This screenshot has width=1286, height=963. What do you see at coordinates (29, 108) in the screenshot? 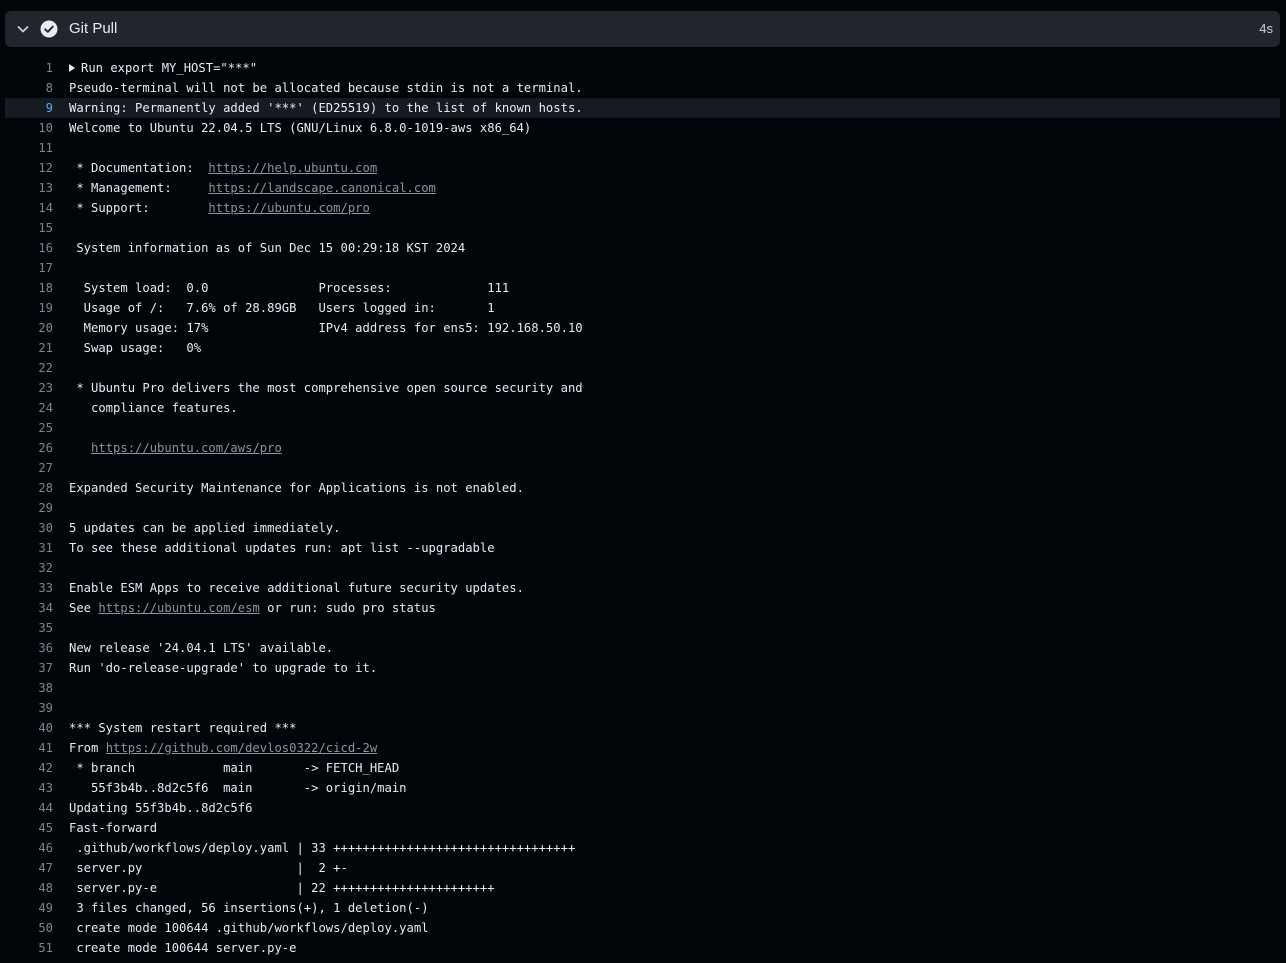
I see `line-number: 9` at bounding box center [29, 108].